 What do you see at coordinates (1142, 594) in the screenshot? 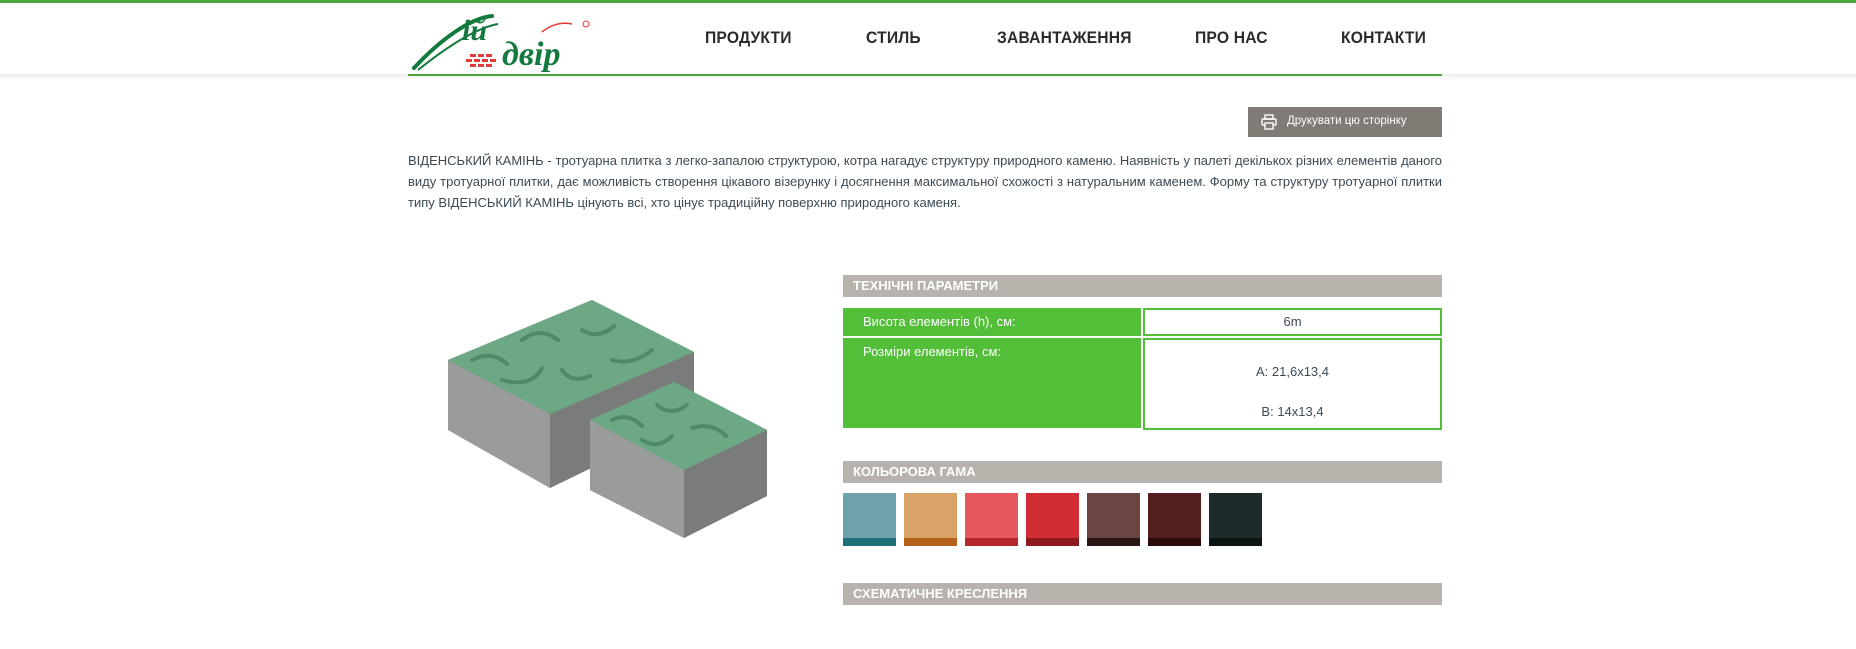
I see `schematic-drawing-header: СХЕМАТИЧНЕ КРЕСЛЕННЯ` at bounding box center [1142, 594].